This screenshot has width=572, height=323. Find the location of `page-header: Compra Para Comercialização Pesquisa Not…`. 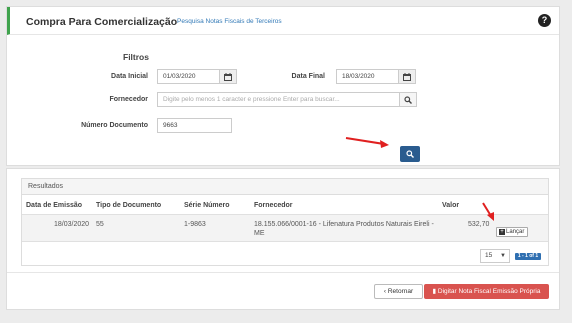

page-header: Compra Para Comercialização Pesquisa Not… is located at coordinates (283, 21).